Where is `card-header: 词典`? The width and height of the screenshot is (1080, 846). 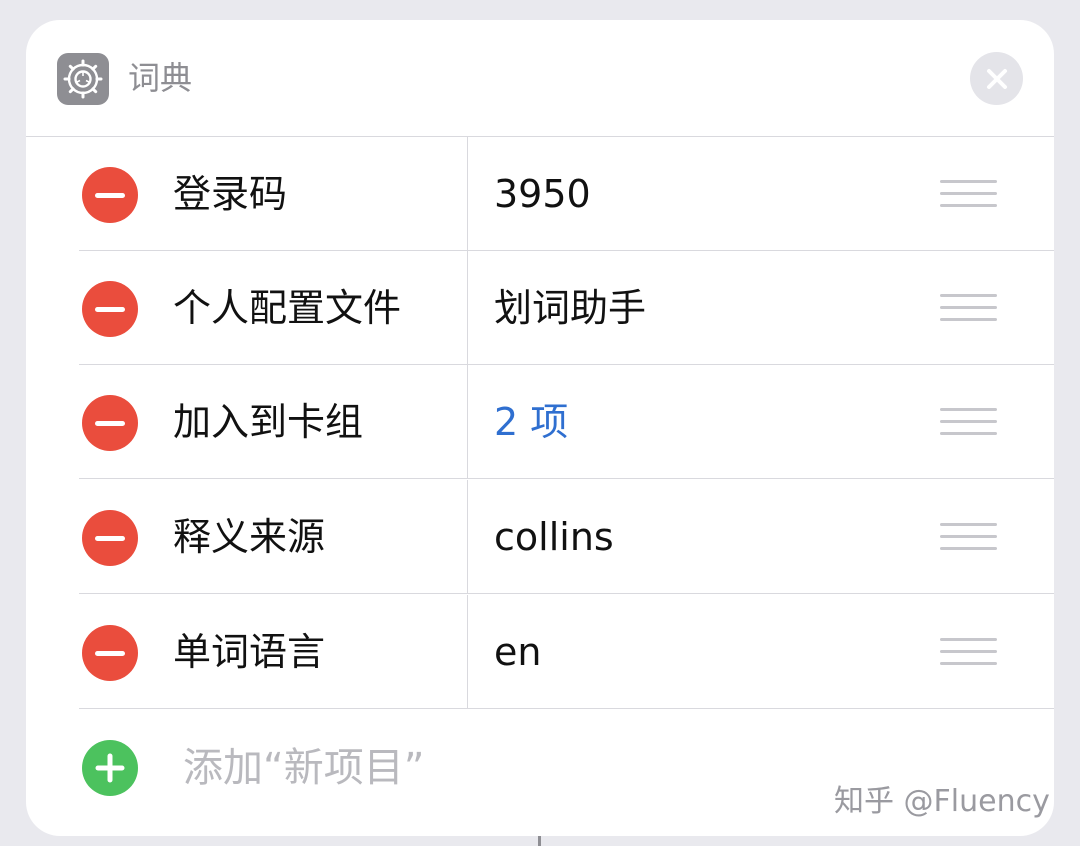 card-header: 词典 is located at coordinates (540, 78).